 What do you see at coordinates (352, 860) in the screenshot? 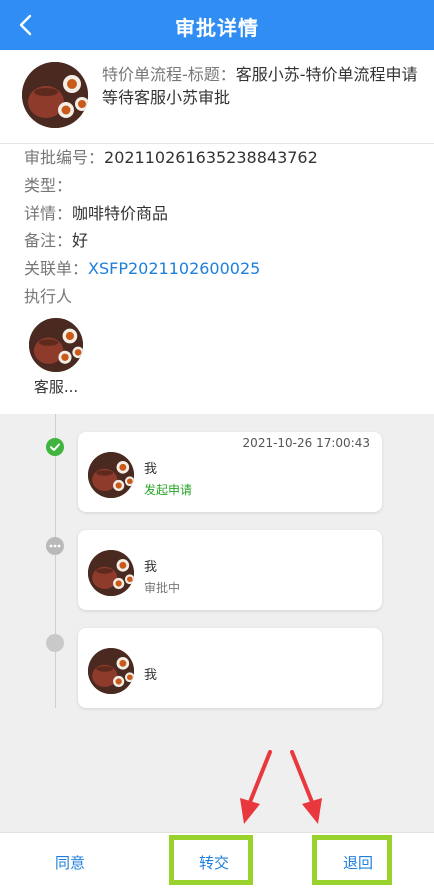
I see `return-highlight-box` at bounding box center [352, 860].